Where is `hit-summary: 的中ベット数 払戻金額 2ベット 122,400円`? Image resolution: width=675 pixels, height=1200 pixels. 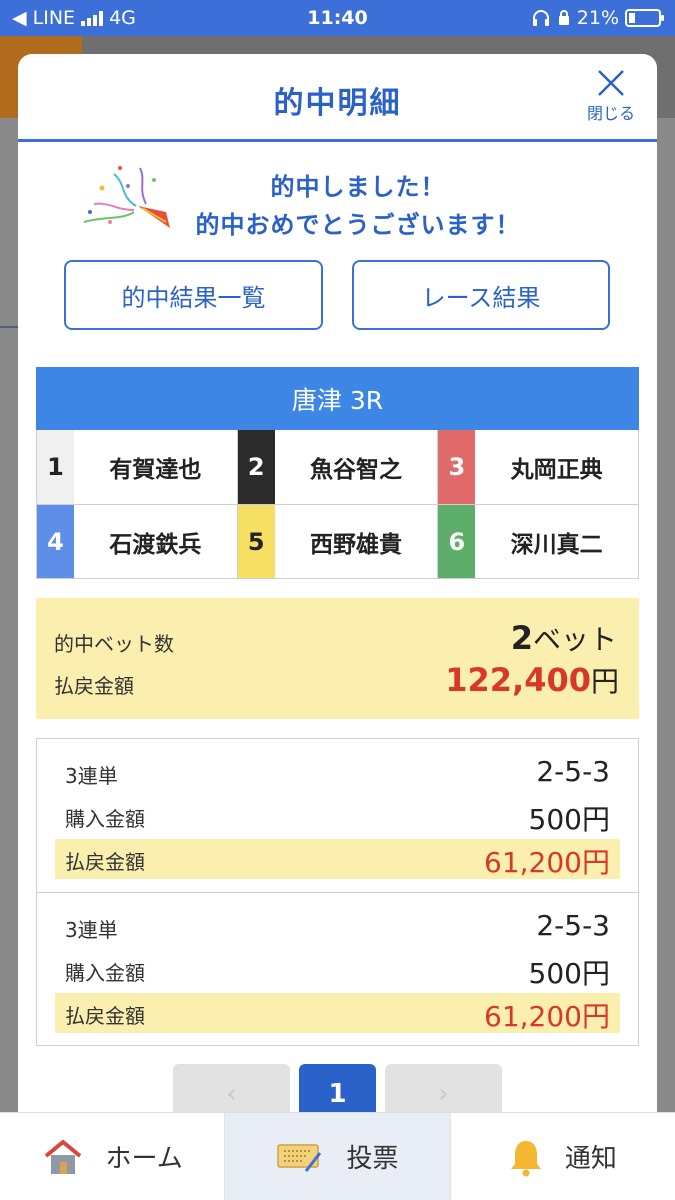 hit-summary: 的中ベット数 払戻金額 2ベット 122,400円 is located at coordinates (337, 658).